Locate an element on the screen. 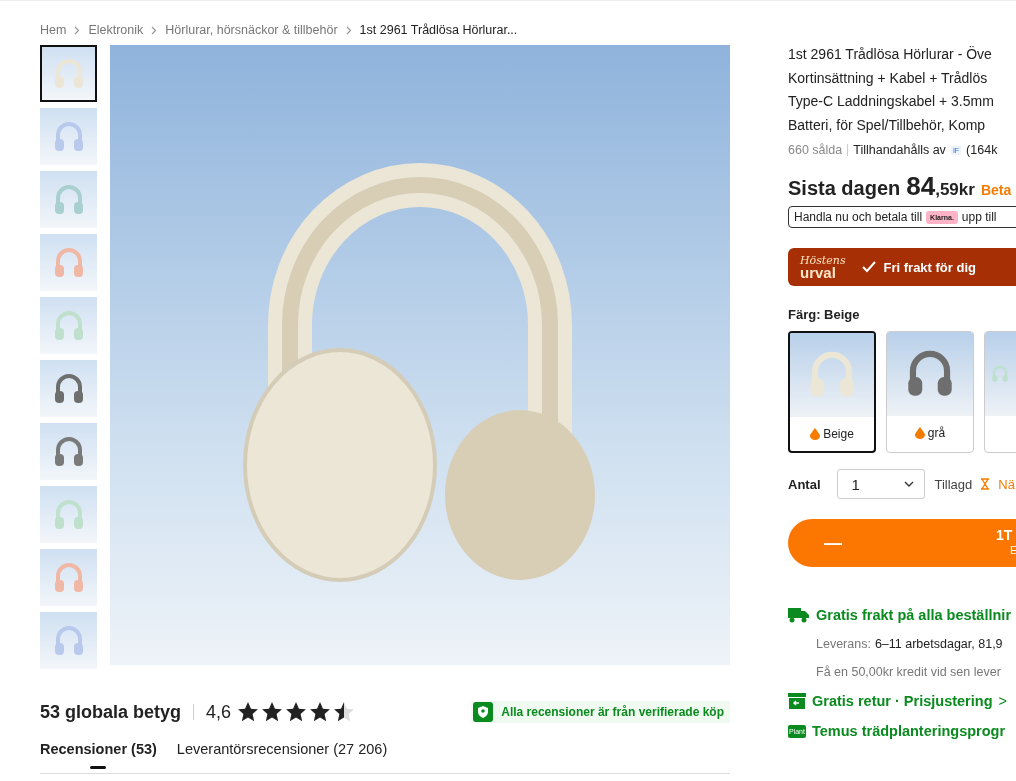 The height and width of the screenshot is (781, 1016). product-title-line: Kortinsättning + Kabel + Trådlös is located at coordinates (888, 78).